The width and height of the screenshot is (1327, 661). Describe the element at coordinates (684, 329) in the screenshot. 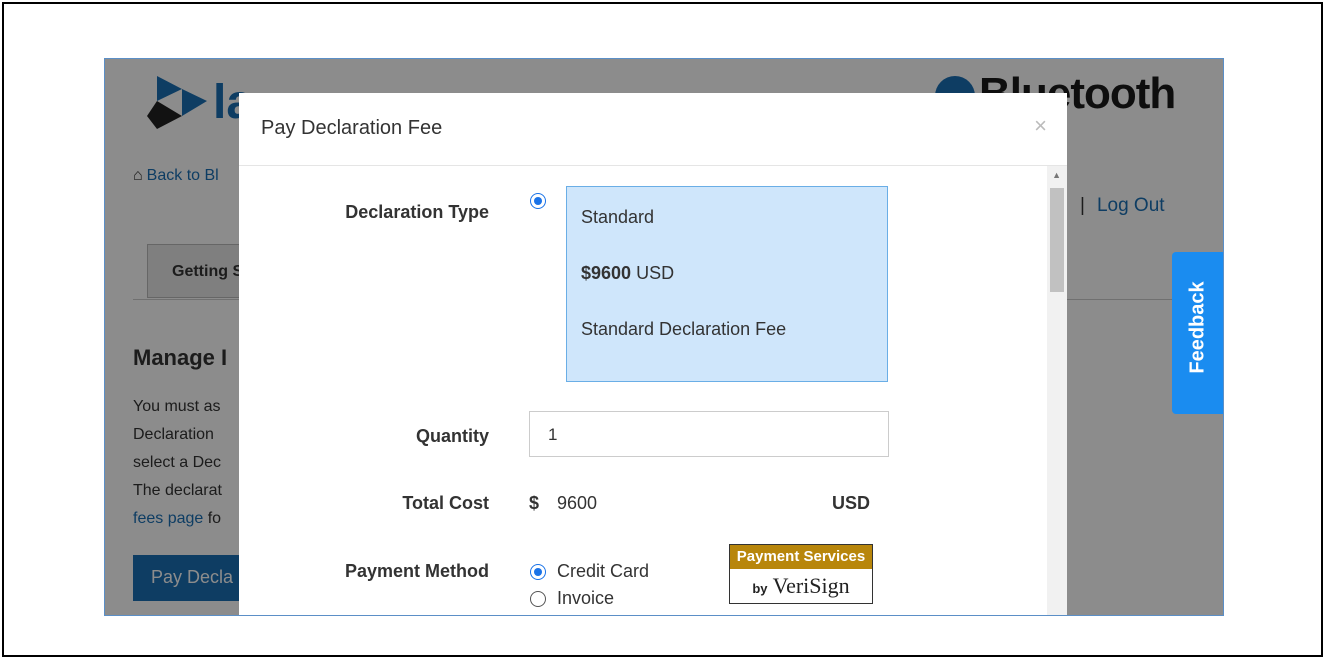

I see `declaration-option-description: Standard Declaration Fee` at that location.